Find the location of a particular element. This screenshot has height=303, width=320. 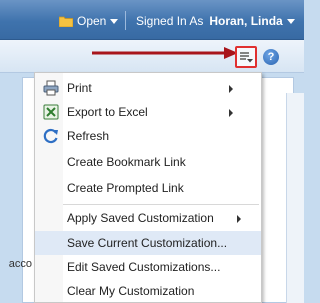

signed-in-label: Signed In As is located at coordinates (170, 21).